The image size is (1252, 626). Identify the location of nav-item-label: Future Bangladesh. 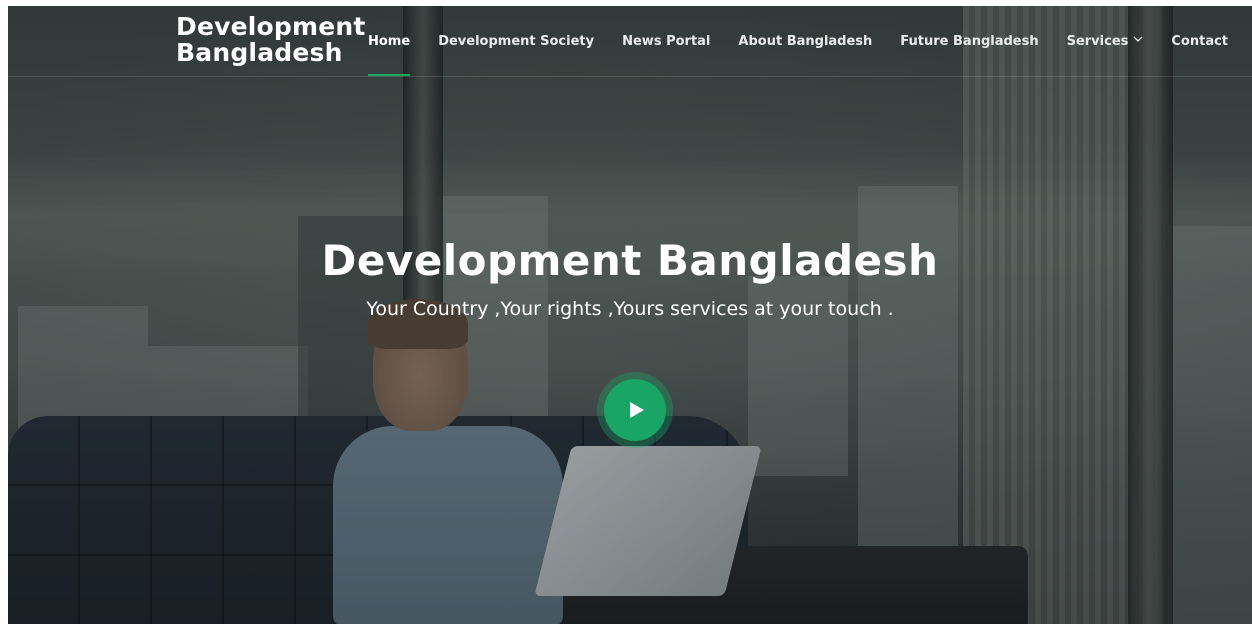
(969, 41).